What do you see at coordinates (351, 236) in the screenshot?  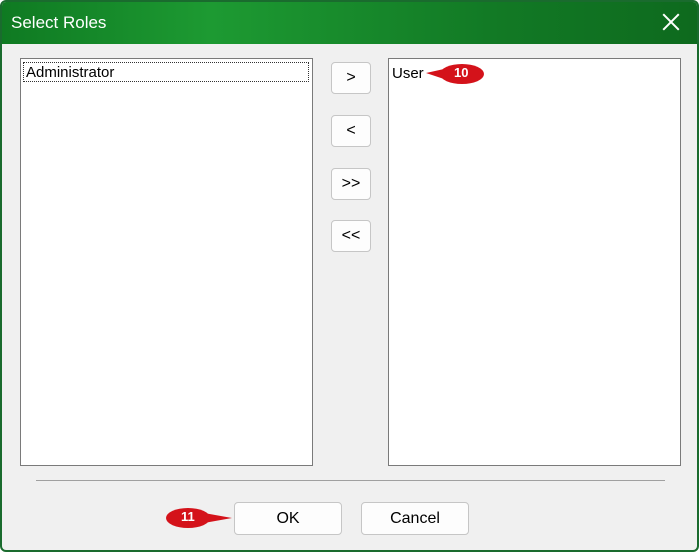 I see `remove-all-roles-button: <<` at bounding box center [351, 236].